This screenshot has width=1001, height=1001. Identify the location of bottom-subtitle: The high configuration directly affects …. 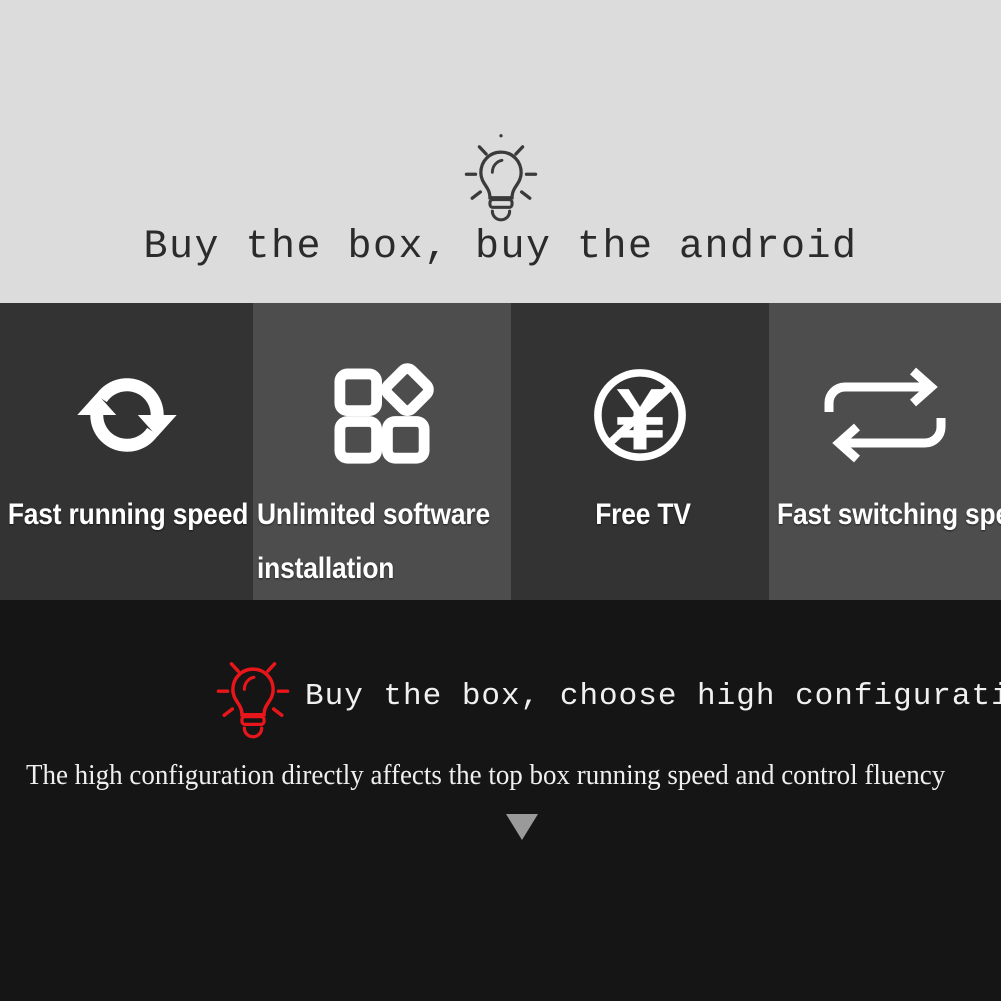
(486, 775).